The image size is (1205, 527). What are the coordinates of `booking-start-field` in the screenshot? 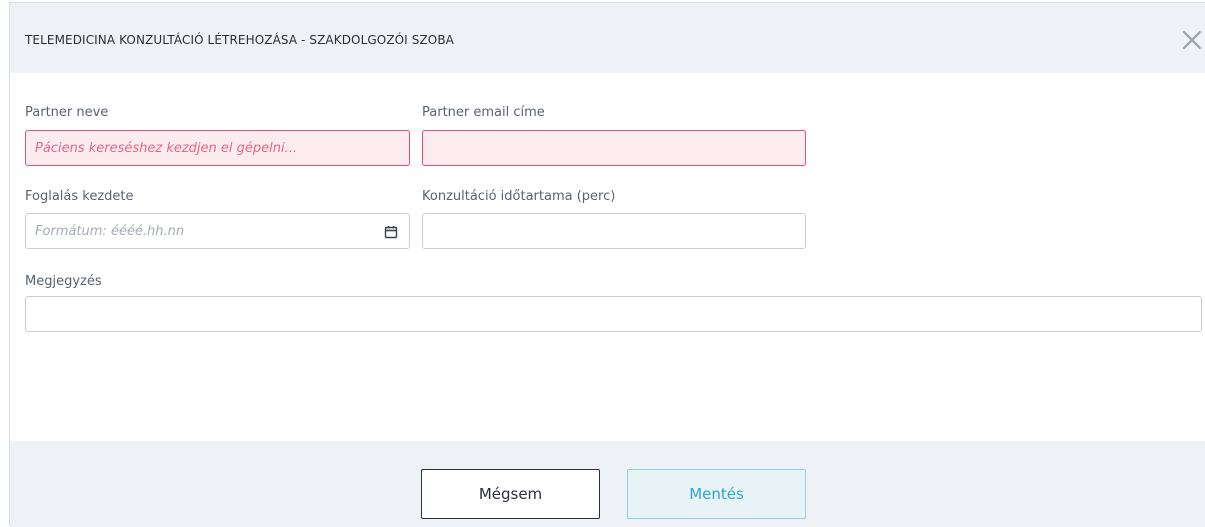 It's located at (217, 231).